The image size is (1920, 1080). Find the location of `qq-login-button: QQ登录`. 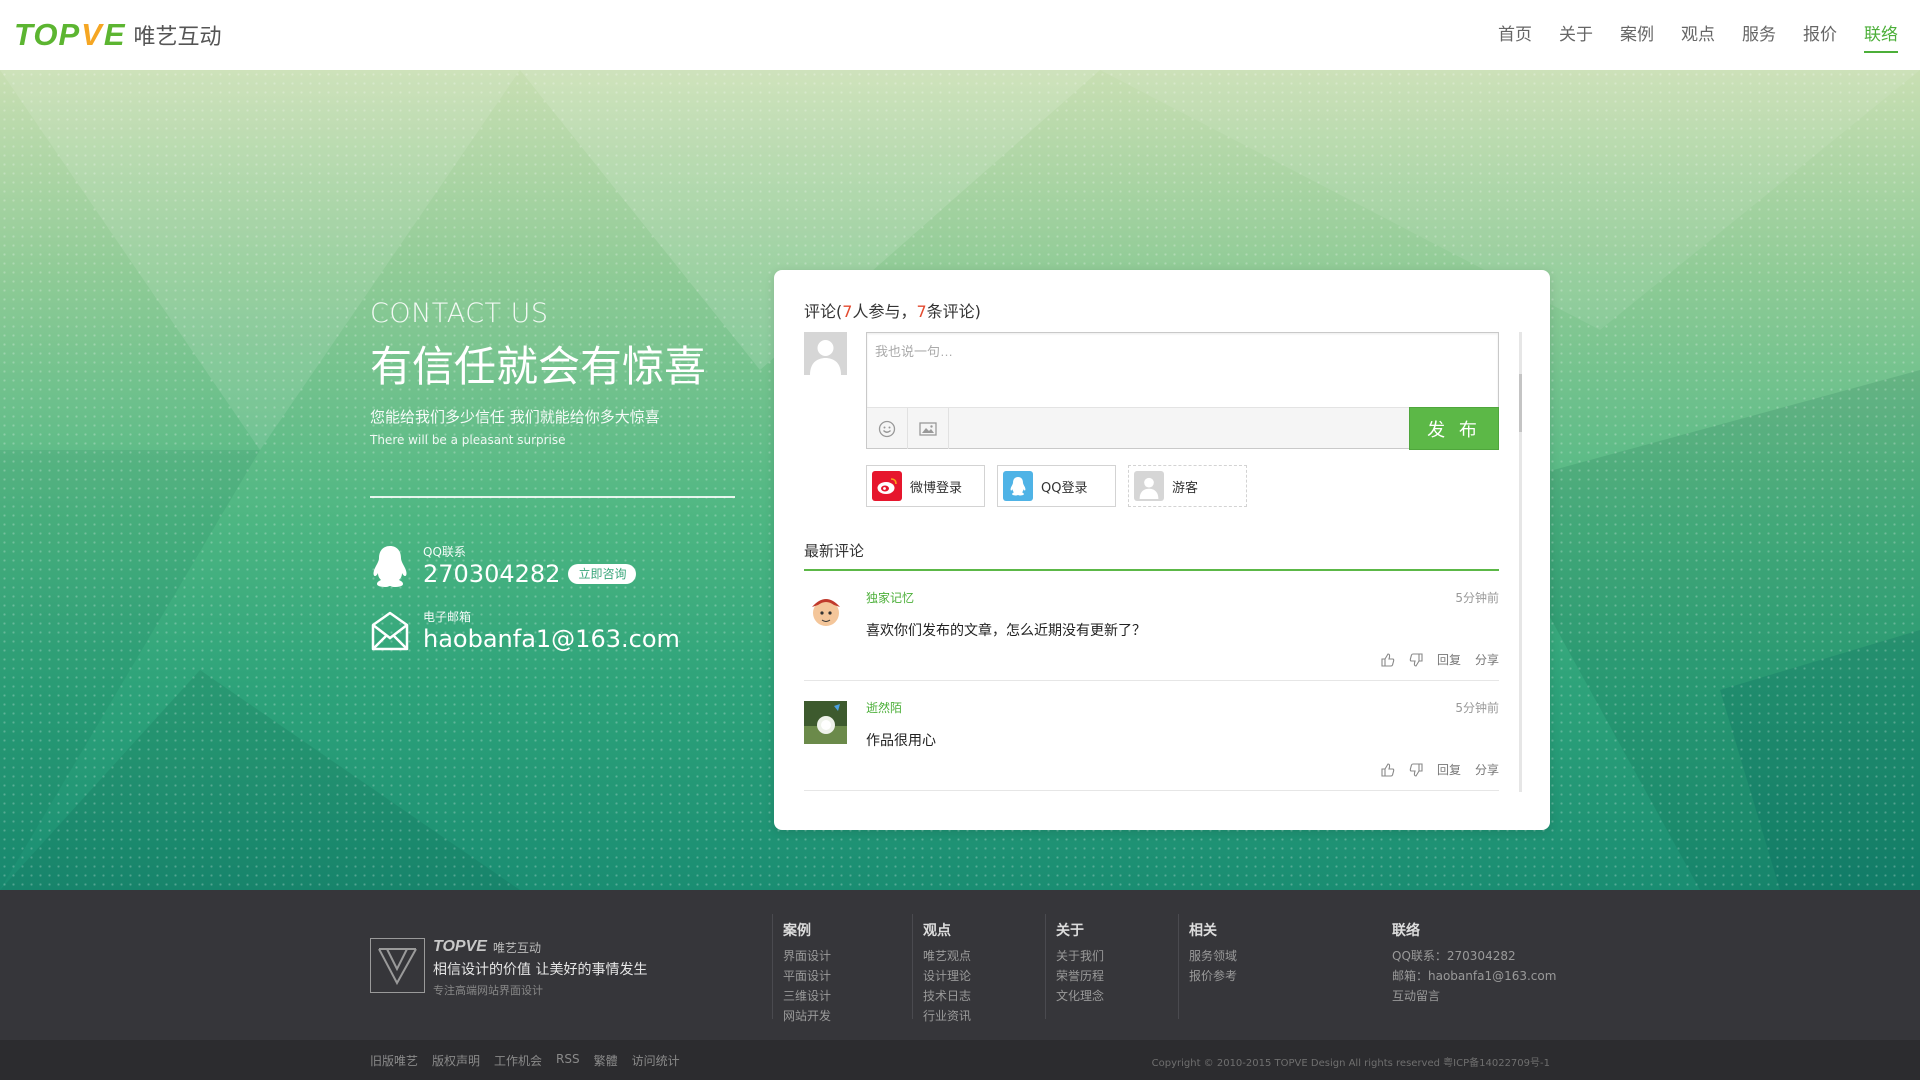

qq-login-button: QQ登录 is located at coordinates (1056, 486).